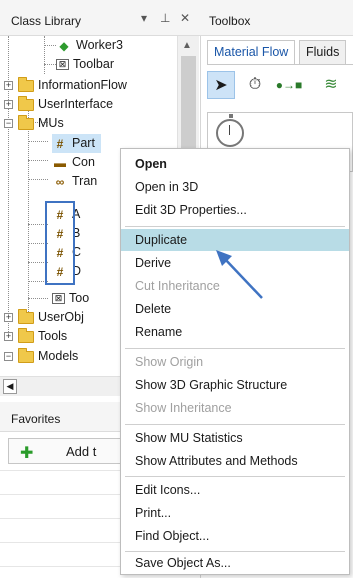  Describe the element at coordinates (235, 438) in the screenshot. I see `menu-item-show-mu-statistics: Show MU Statistics` at that location.